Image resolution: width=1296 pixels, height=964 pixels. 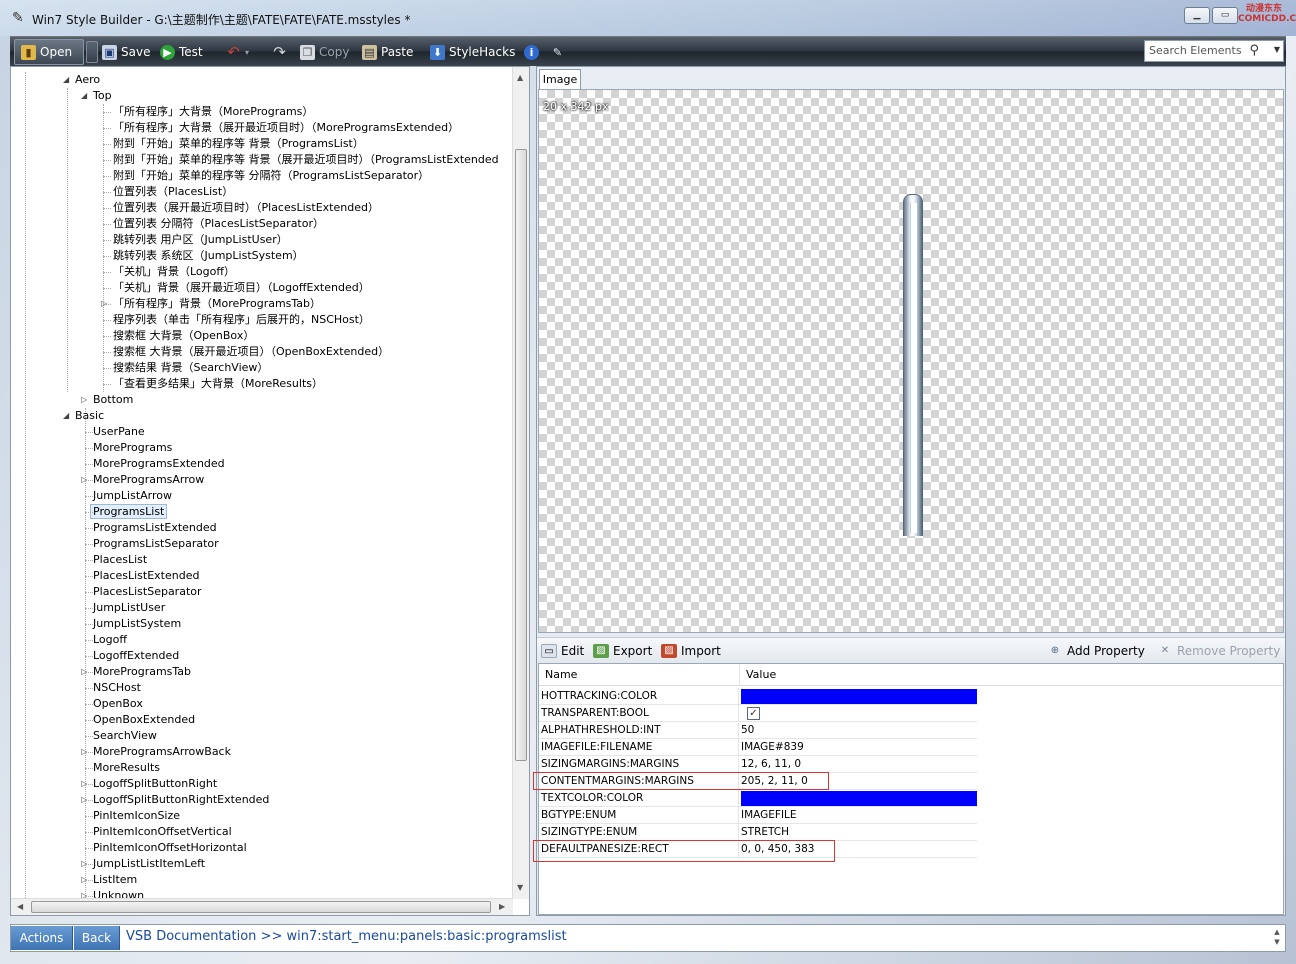 I want to click on tree-node-top-item: 位置列表（PlacesList）, so click(x=173, y=192).